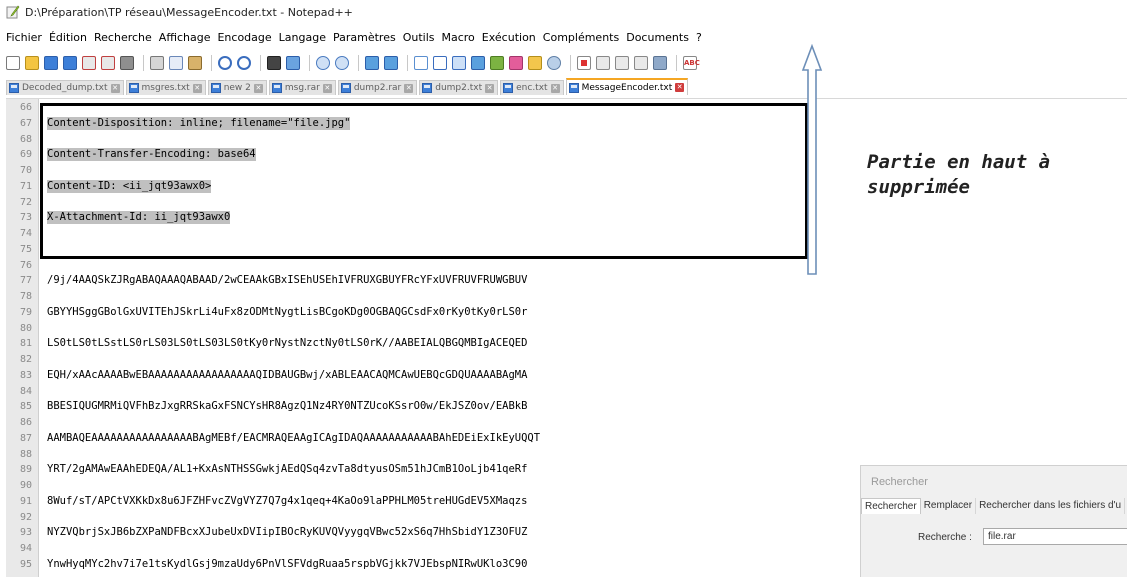 The image size is (1127, 577). Describe the element at coordinates (691, 63) in the screenshot. I see `spellcheck-icon: ABC` at that location.